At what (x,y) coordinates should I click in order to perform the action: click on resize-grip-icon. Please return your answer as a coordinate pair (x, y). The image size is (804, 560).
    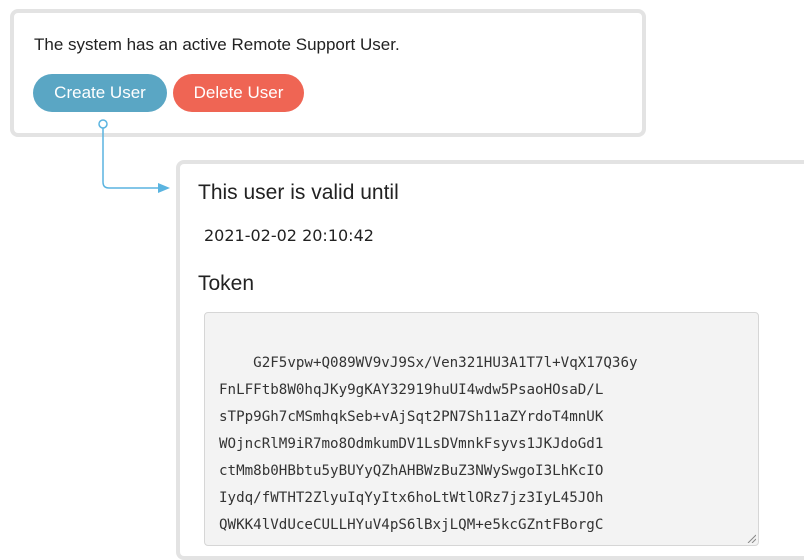
    Looking at the image, I should click on (751, 538).